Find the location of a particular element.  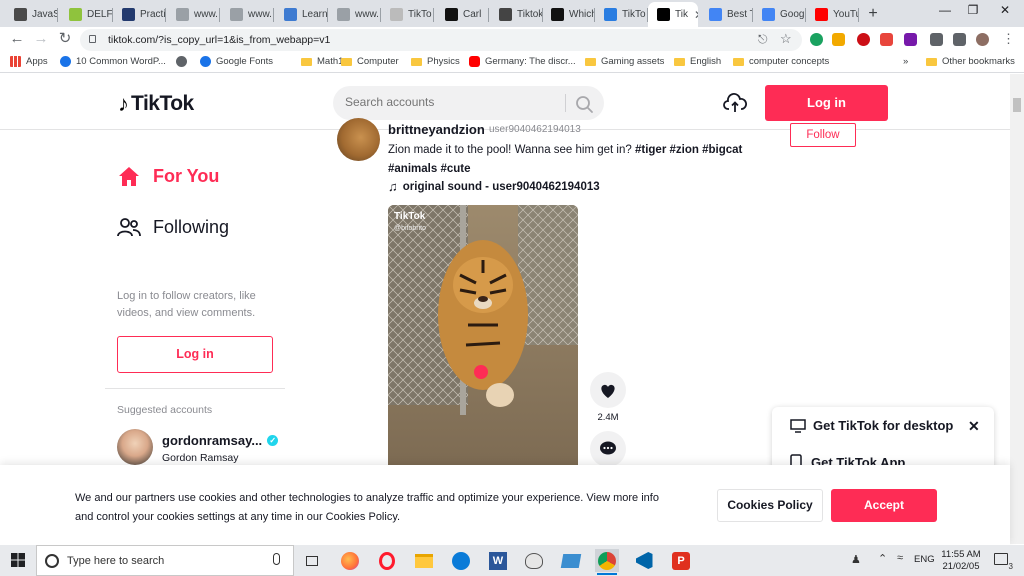

hashtag-link: #bigcat is located at coordinates (722, 150).